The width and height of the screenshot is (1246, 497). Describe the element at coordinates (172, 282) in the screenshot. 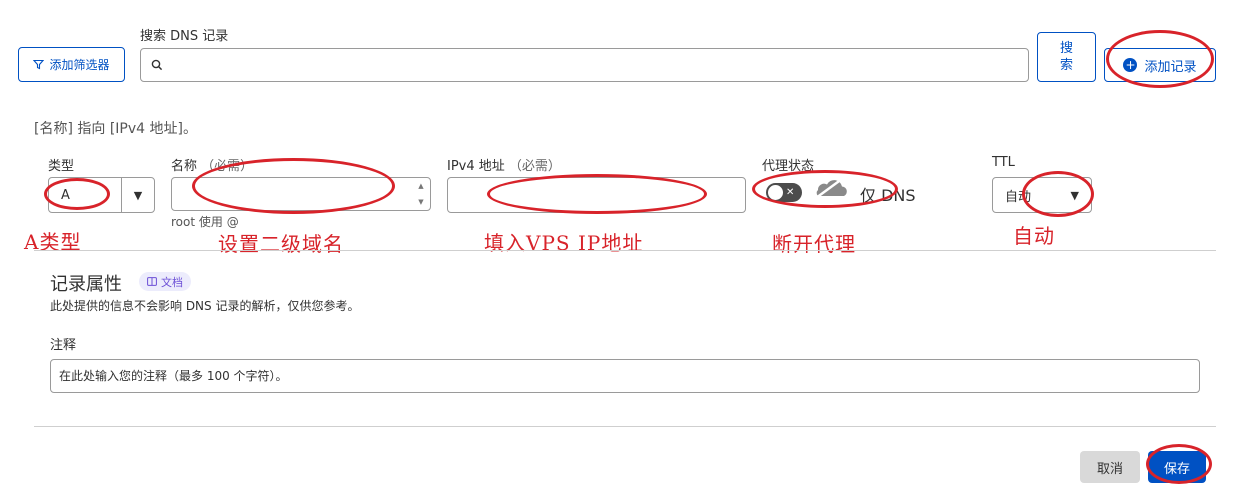

I see `docs-badge-label: 文档` at that location.